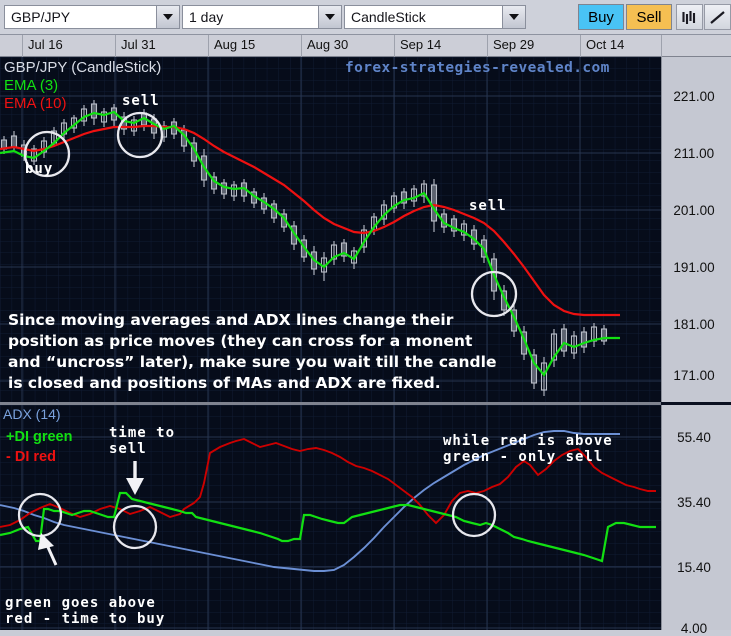  What do you see at coordinates (694, 437) in the screenshot?
I see `adx-tick-label: 55.40` at bounding box center [694, 437].